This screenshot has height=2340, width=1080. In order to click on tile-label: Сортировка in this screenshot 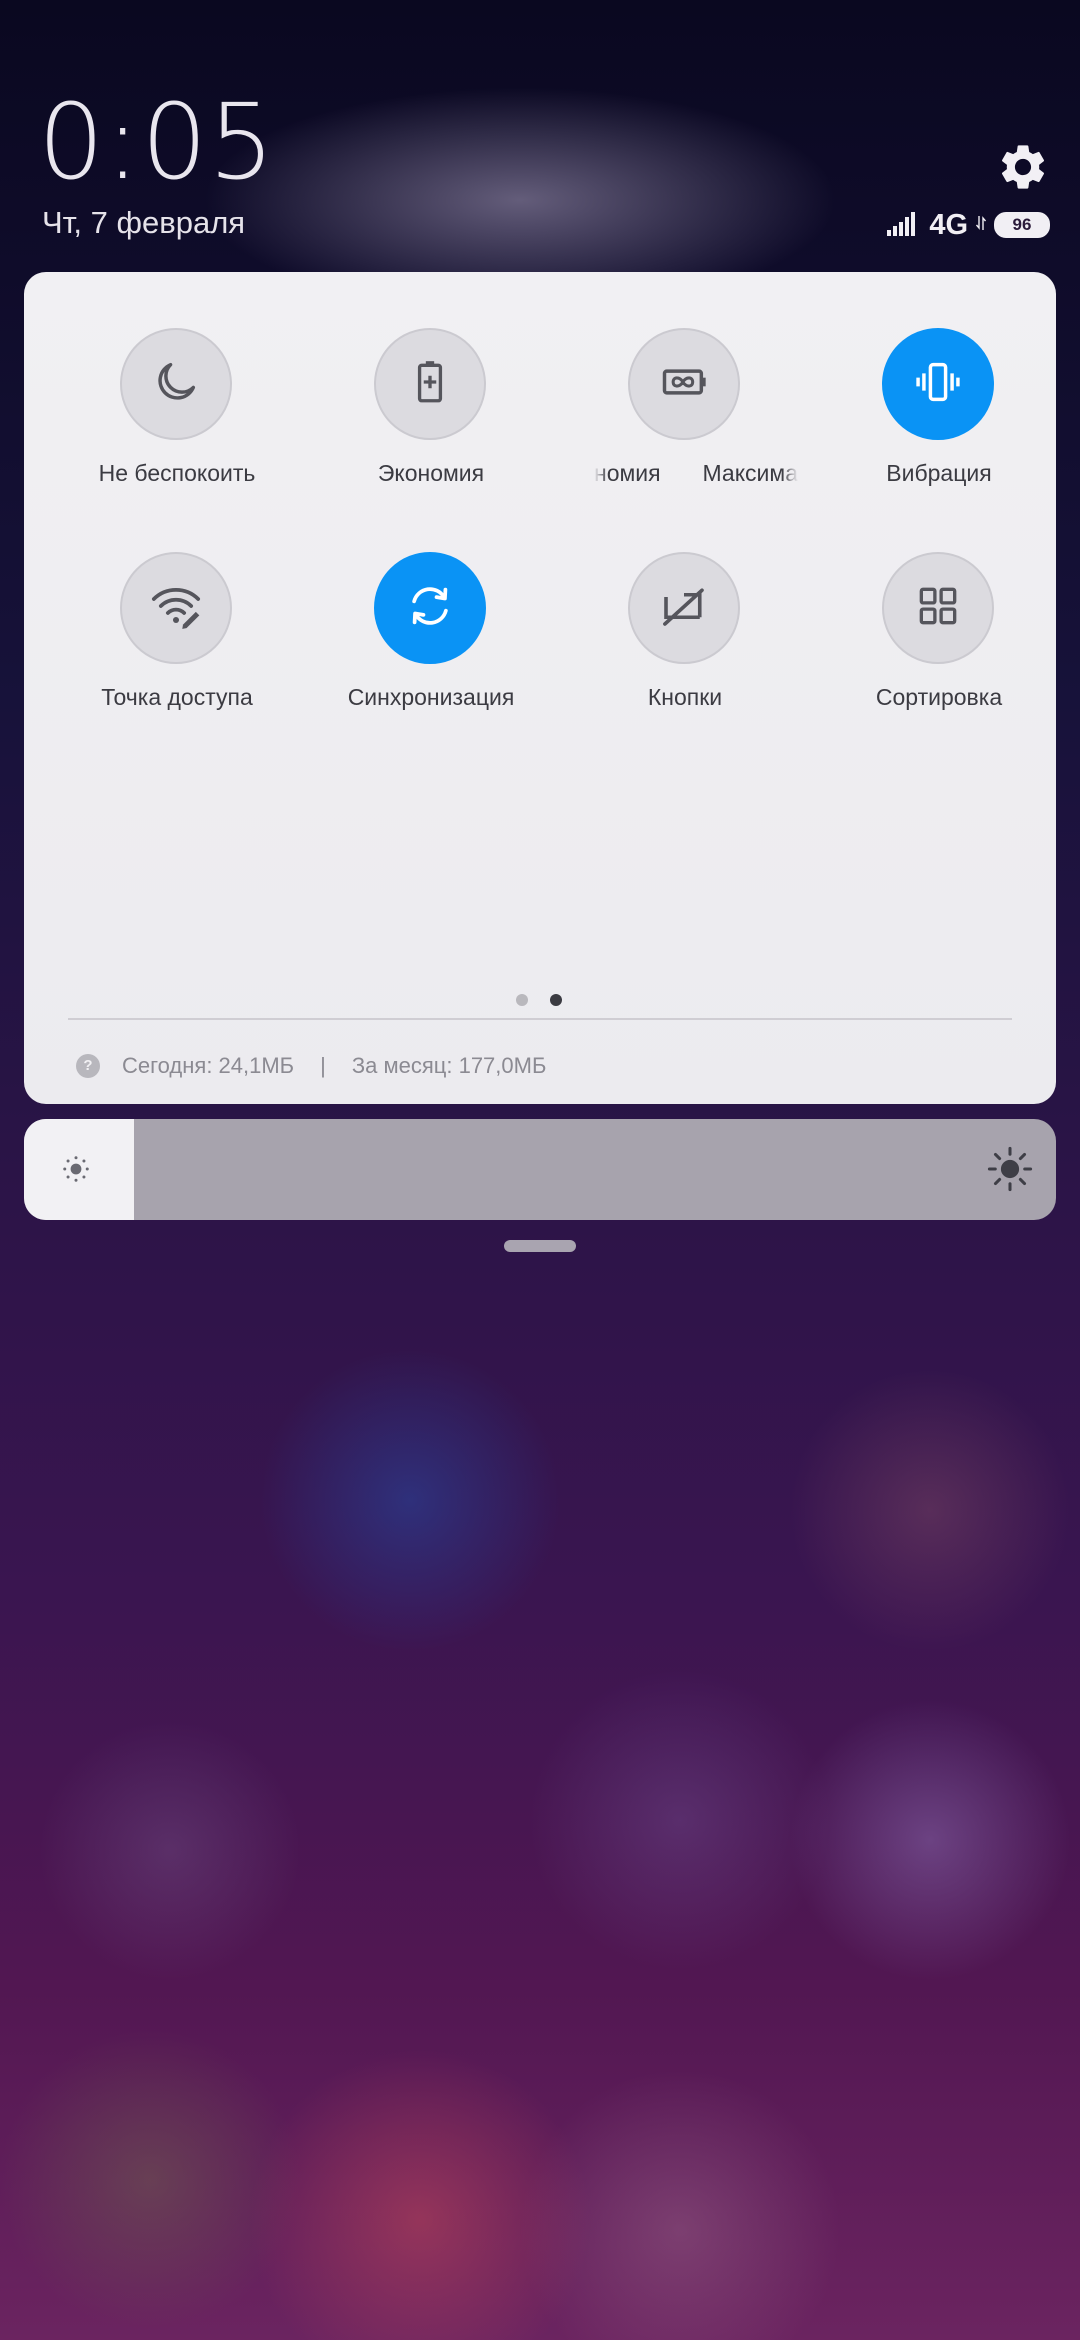, I will do `click(939, 697)`.